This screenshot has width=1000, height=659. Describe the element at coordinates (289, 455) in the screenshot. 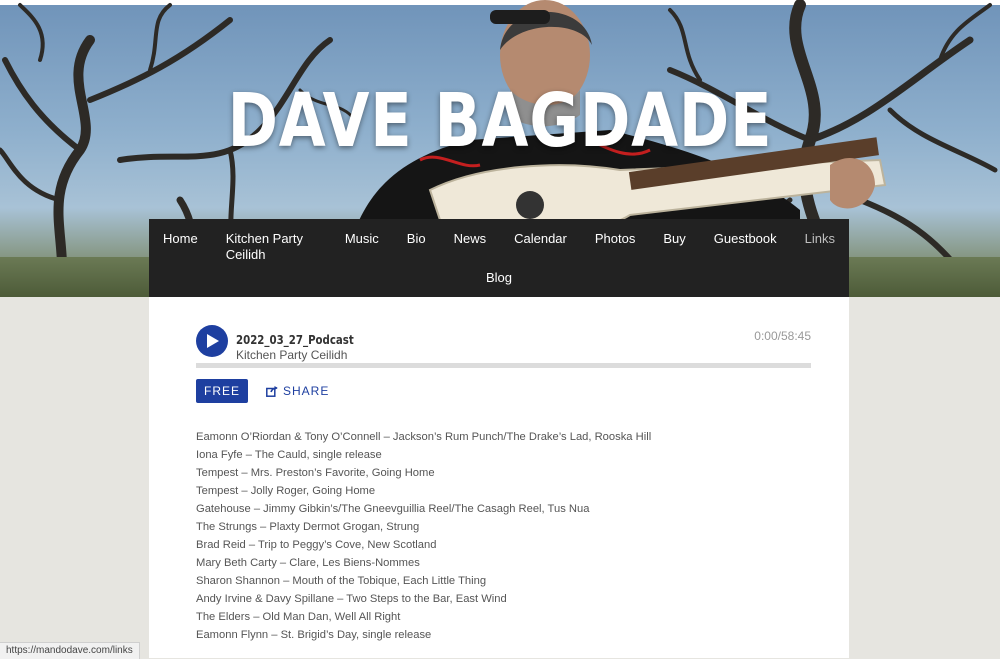

I see `track-list-item: Iona Fyfe – The Cauld, single release` at that location.